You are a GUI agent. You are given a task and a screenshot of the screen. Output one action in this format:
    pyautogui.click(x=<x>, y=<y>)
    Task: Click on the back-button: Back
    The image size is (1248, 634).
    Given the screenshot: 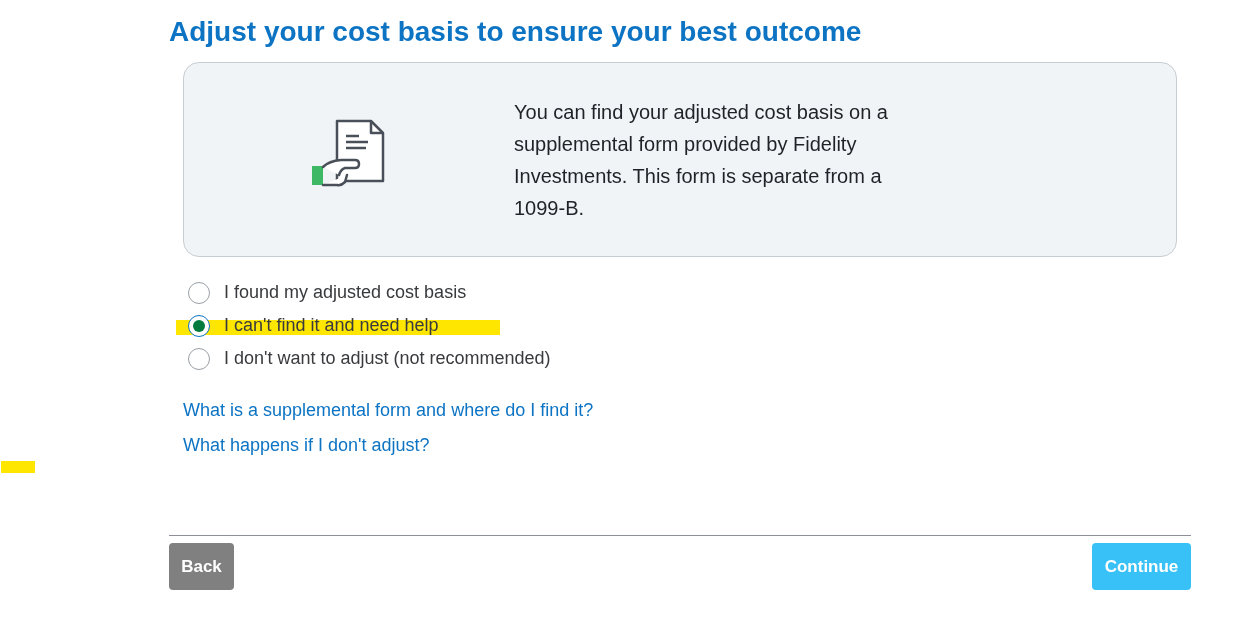 What is the action you would take?
    pyautogui.click(x=201, y=566)
    